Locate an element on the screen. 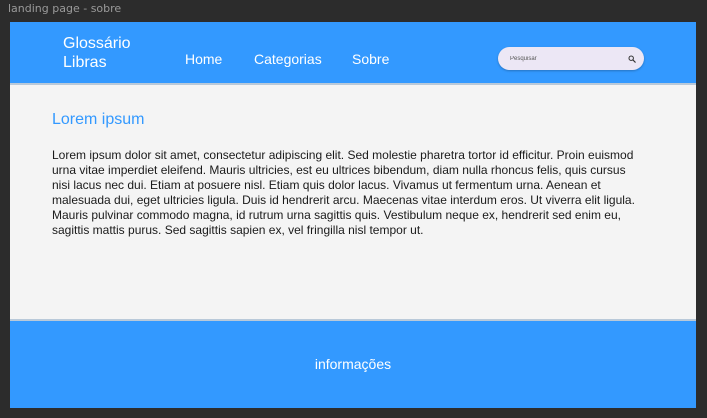  nav-categorias: Categorias is located at coordinates (288, 59).